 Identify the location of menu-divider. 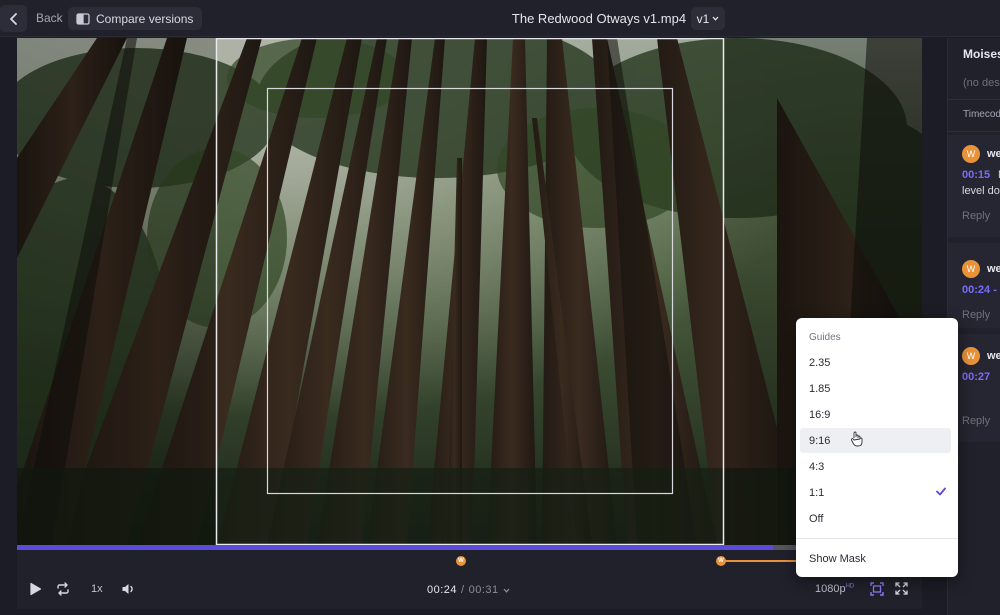
(877, 538).